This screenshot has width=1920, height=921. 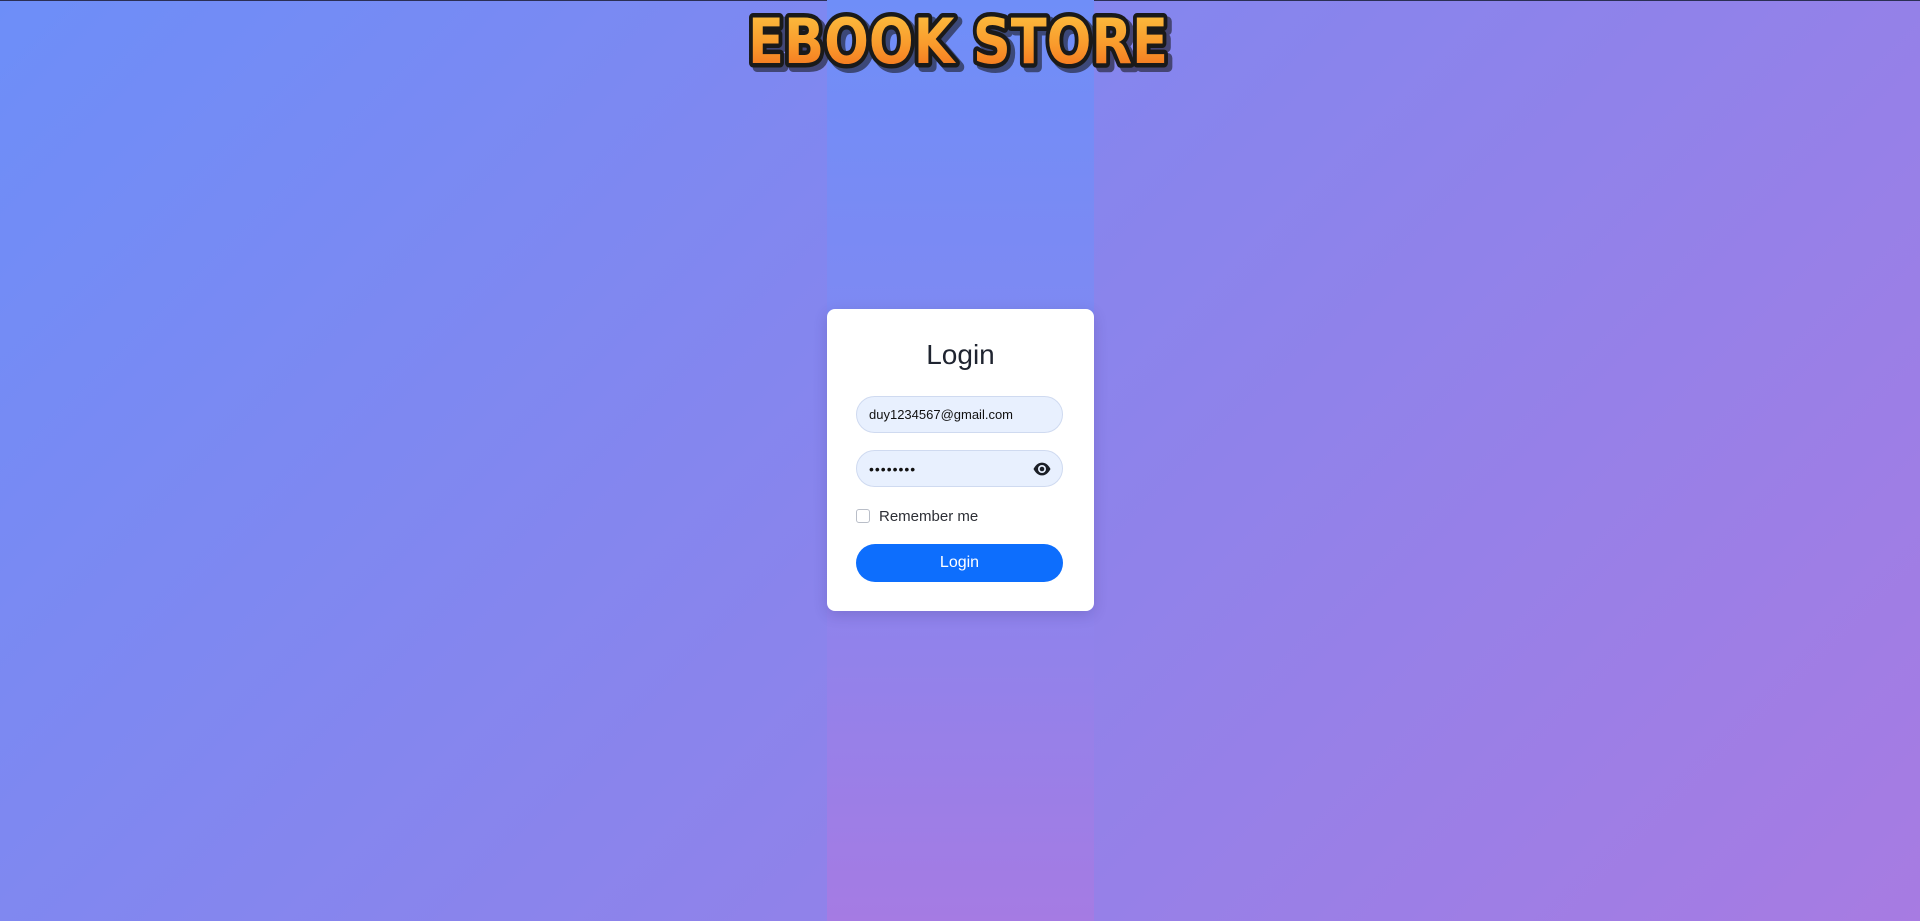 What do you see at coordinates (863, 516) in the screenshot?
I see `remember-me-checkbox` at bounding box center [863, 516].